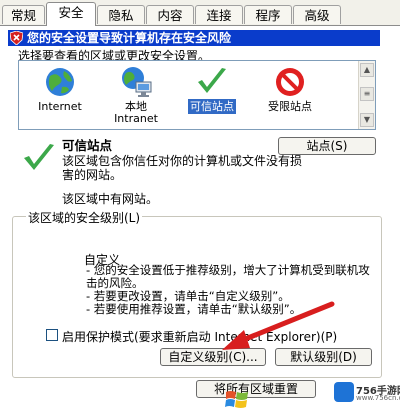 This screenshot has height=418, width=400. What do you see at coordinates (129, 38) in the screenshot?
I see `banner-text: 您的安全设置导致计算机存在安全风险` at bounding box center [129, 38].